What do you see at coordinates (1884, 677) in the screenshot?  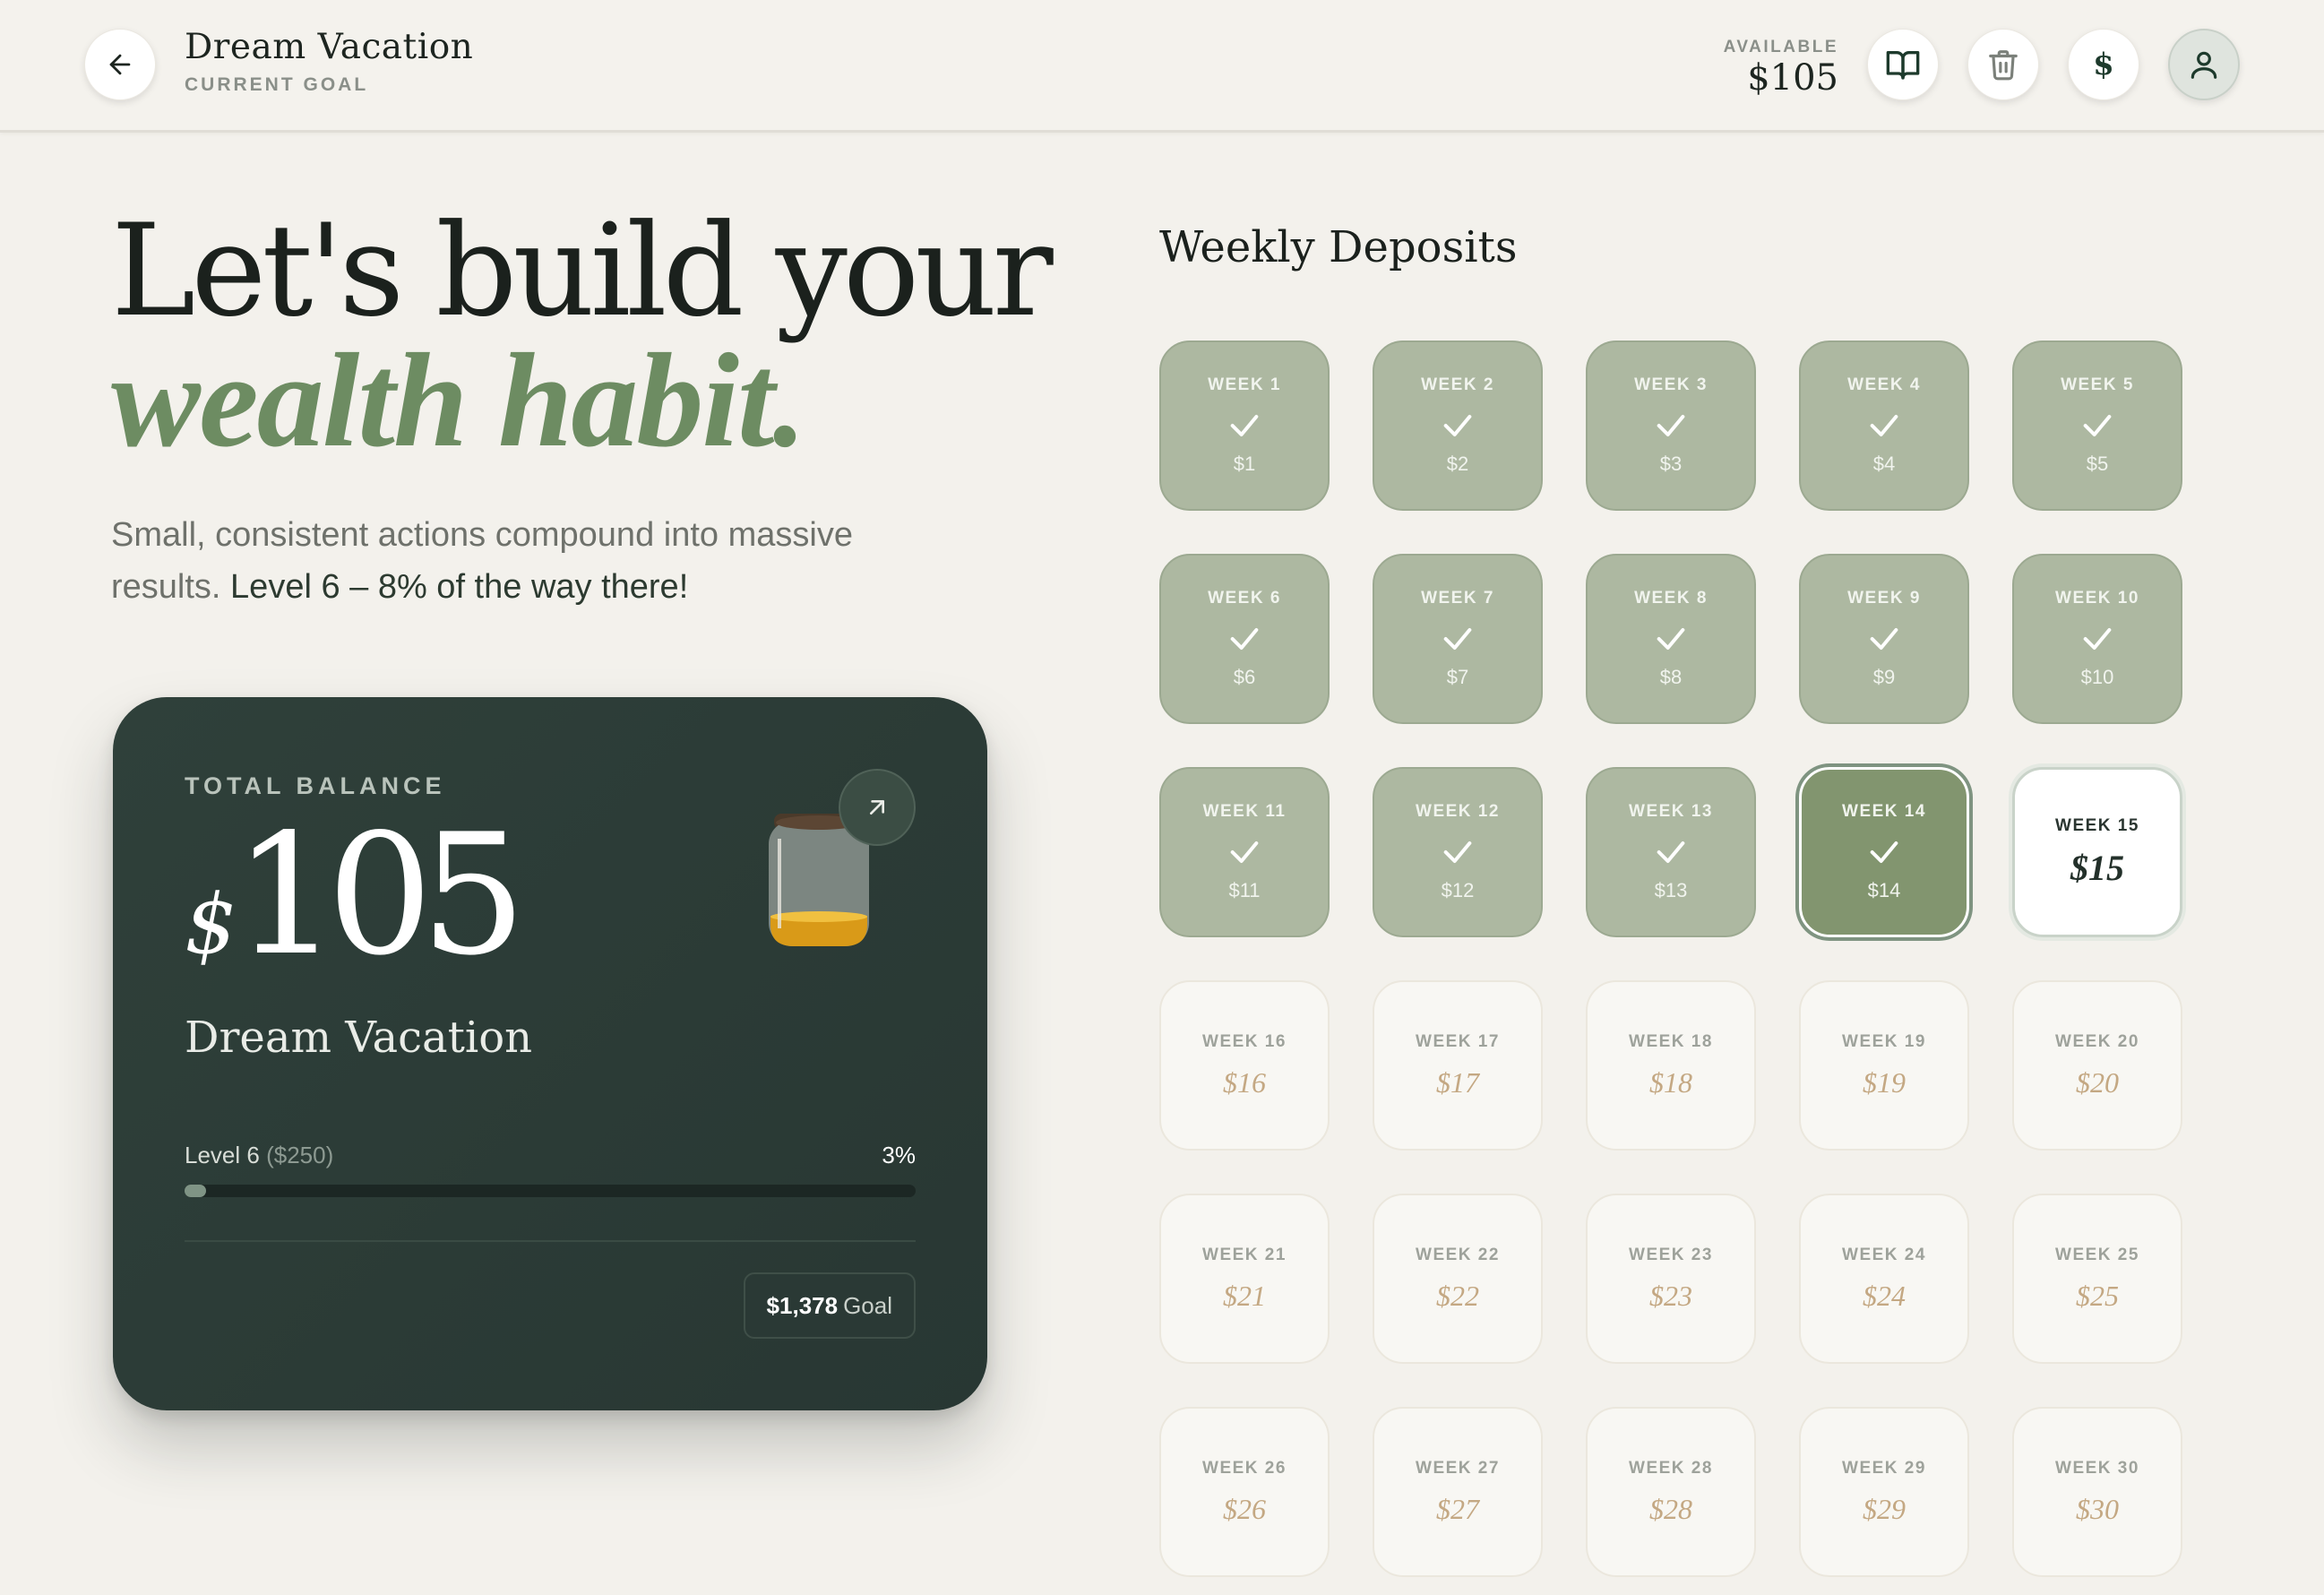 I see `week-amount: $9` at bounding box center [1884, 677].